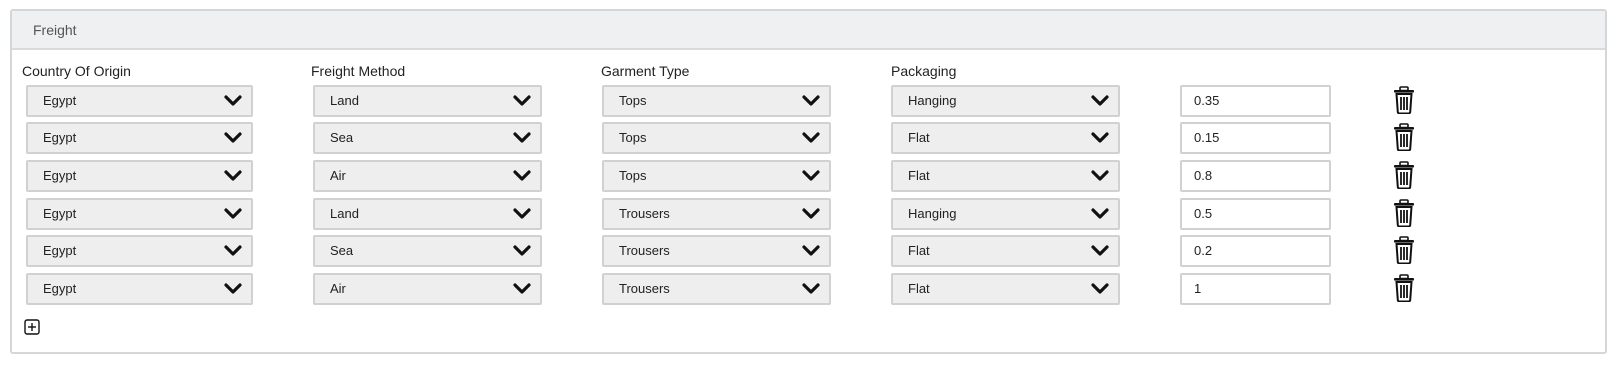  What do you see at coordinates (358, 71) in the screenshot?
I see `column-header-freight-method: Freight Method` at bounding box center [358, 71].